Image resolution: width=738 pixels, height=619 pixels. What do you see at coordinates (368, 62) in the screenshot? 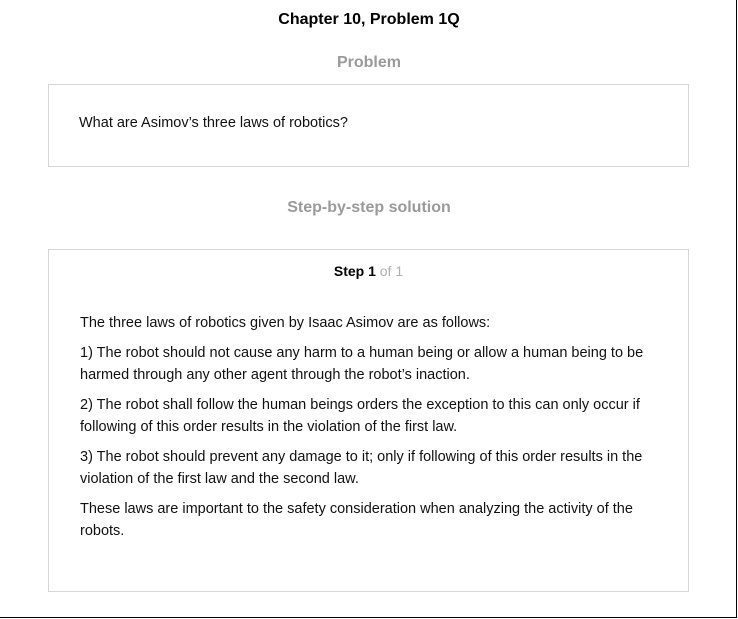
I see `problem-heading: Problem` at bounding box center [368, 62].